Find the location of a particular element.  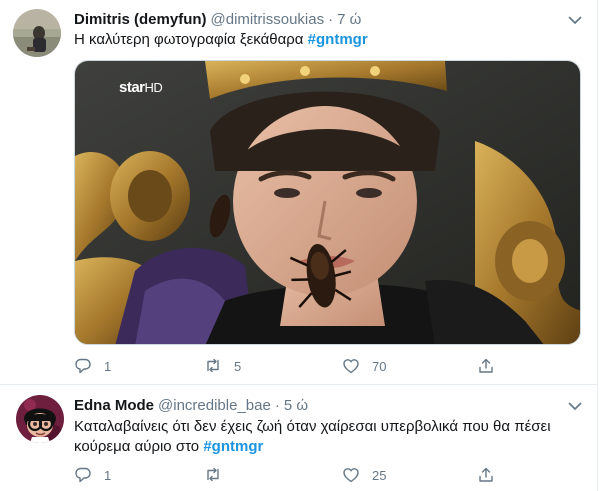

tweet-header: Dimitris (demyfun) @dimitrissoukias · 7 ώ is located at coordinates (217, 20).